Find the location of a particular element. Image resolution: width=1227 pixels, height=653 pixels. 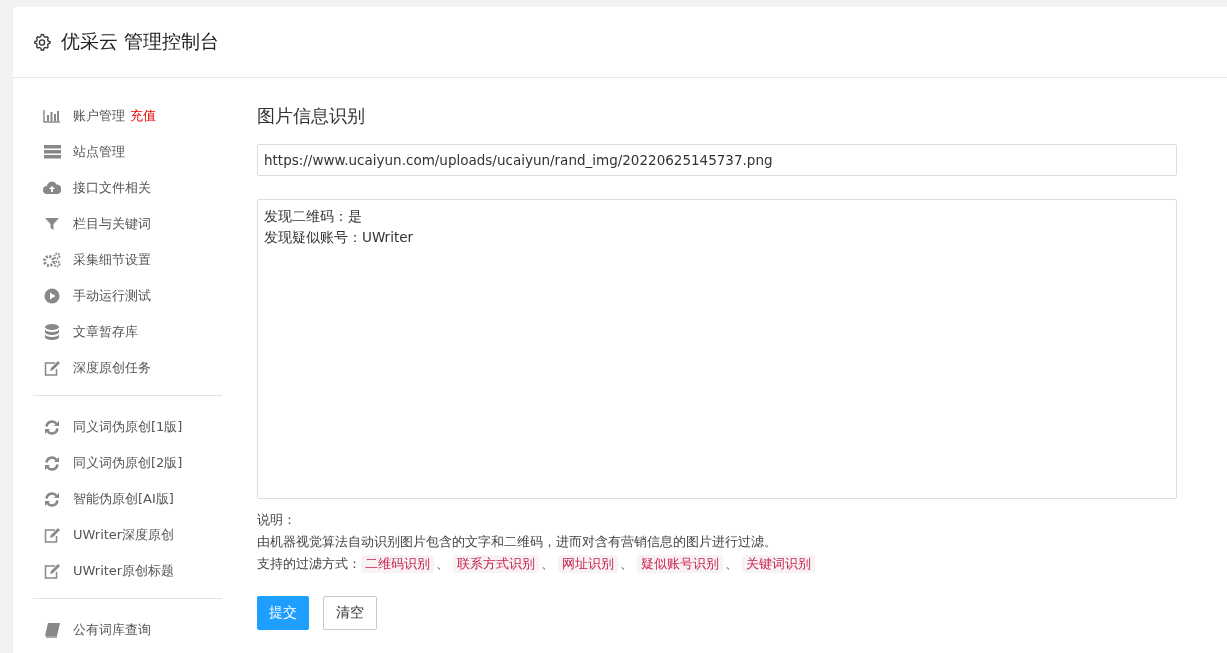

sidebar-item: 账户管理 is located at coordinates (99, 116).